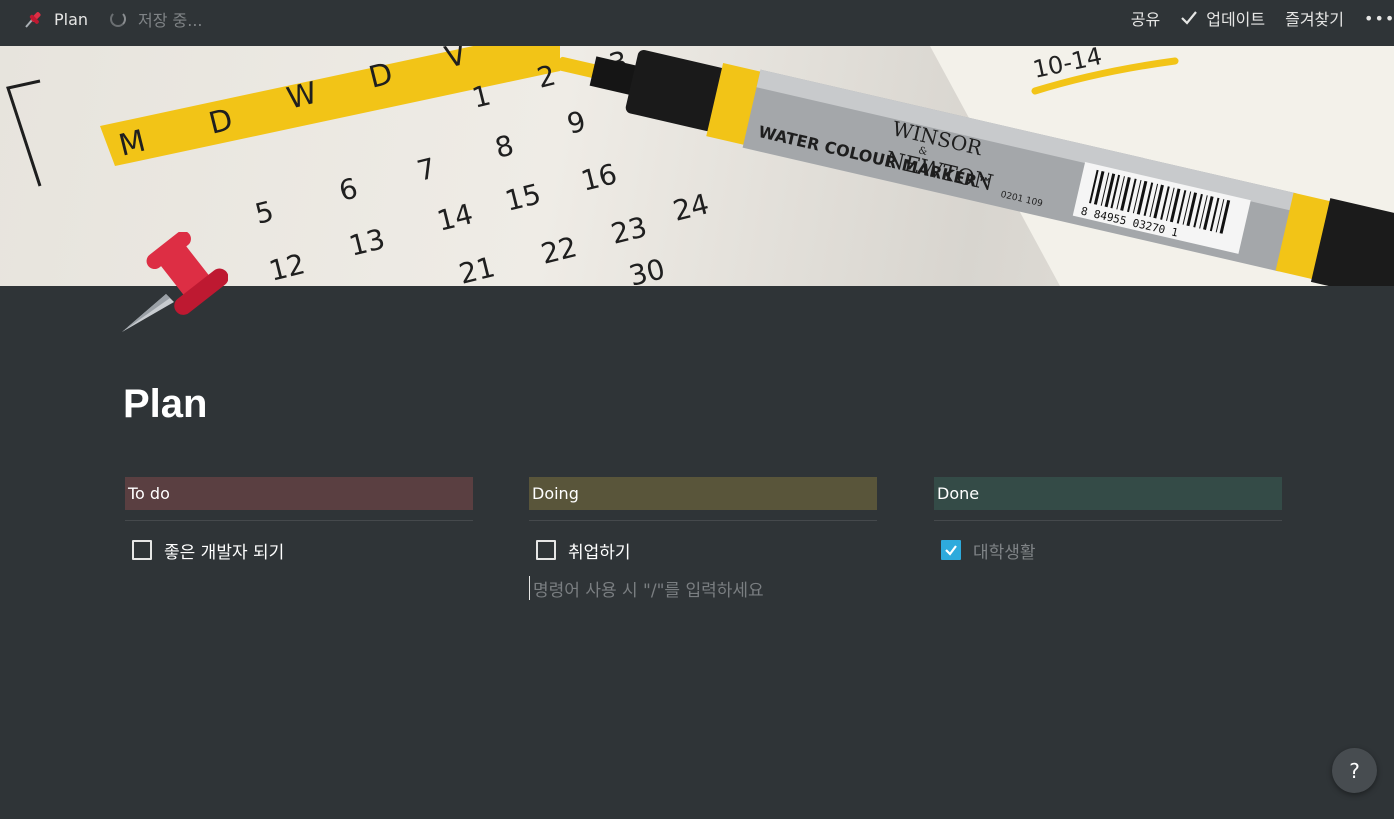 This screenshot has width=1394, height=819. What do you see at coordinates (1236, 19) in the screenshot?
I see `updates-label: 업데이트` at bounding box center [1236, 19].